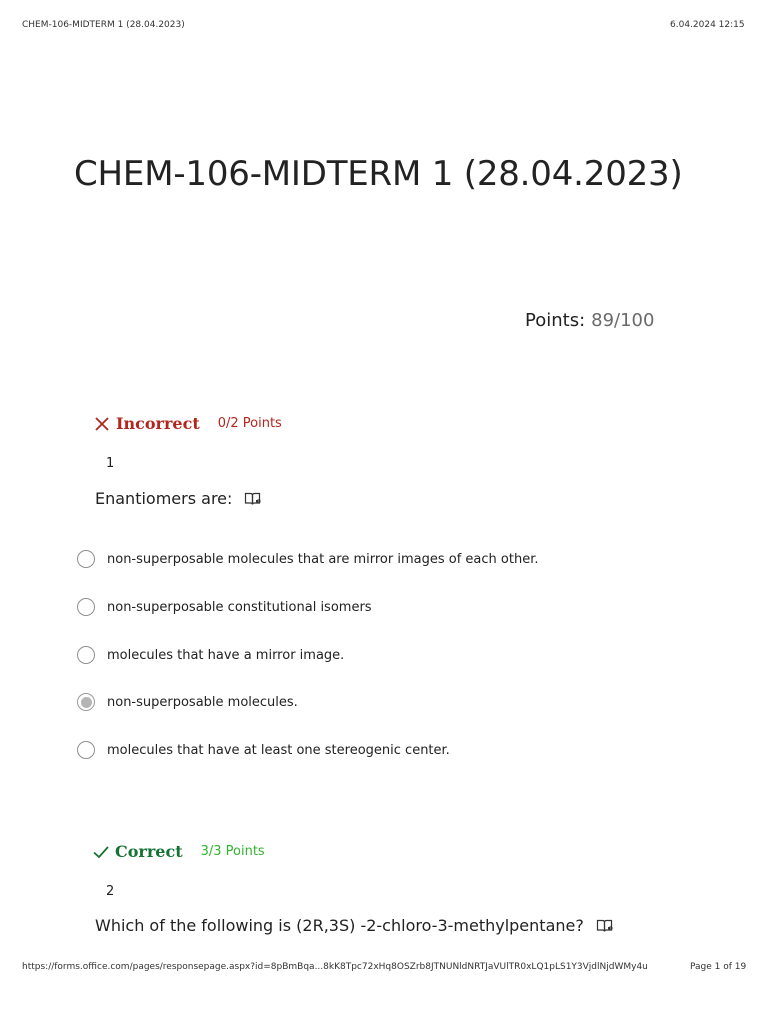  I want to click on score-value: 89/100, so click(623, 320).